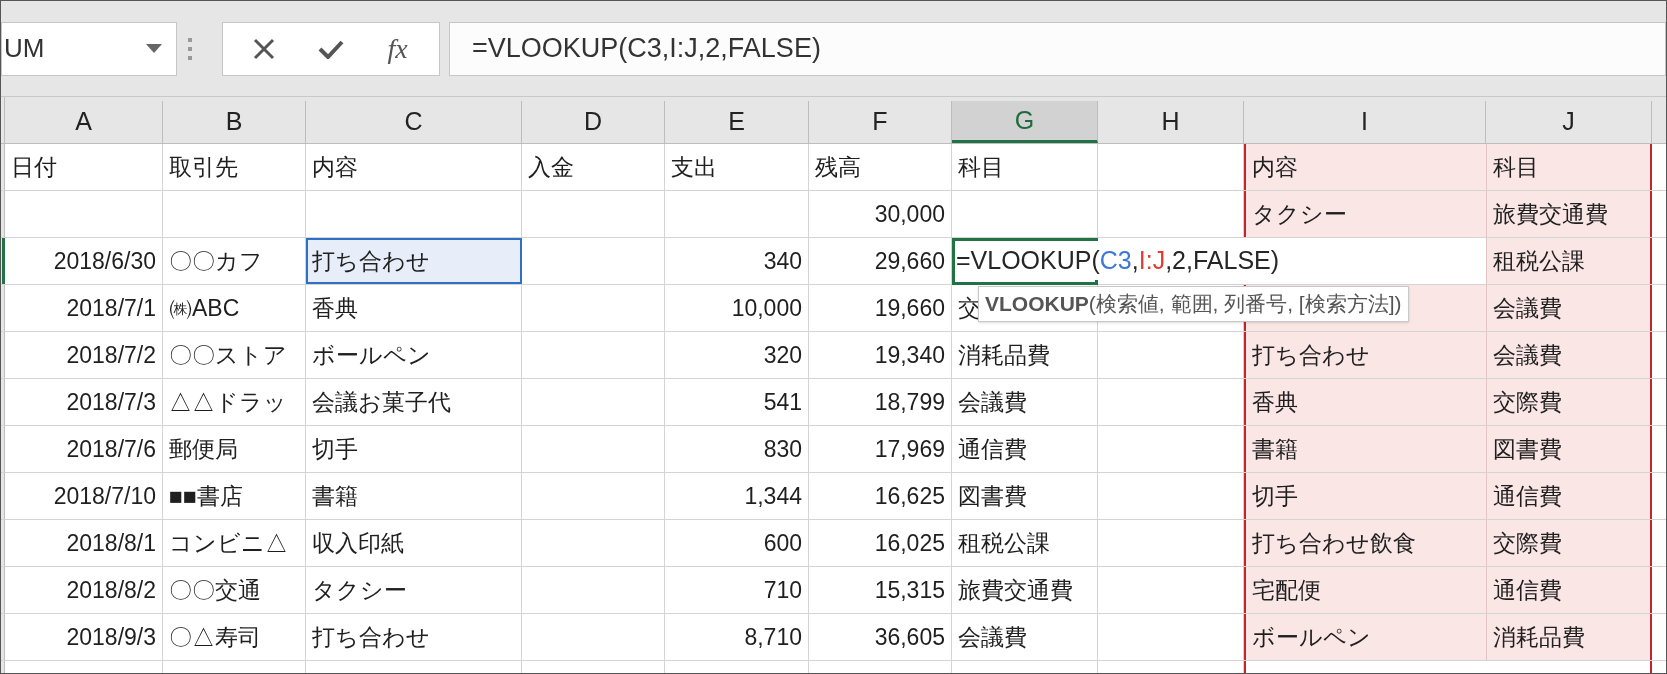 The height and width of the screenshot is (674, 1667). I want to click on table-cell: 日付, so click(84, 167).